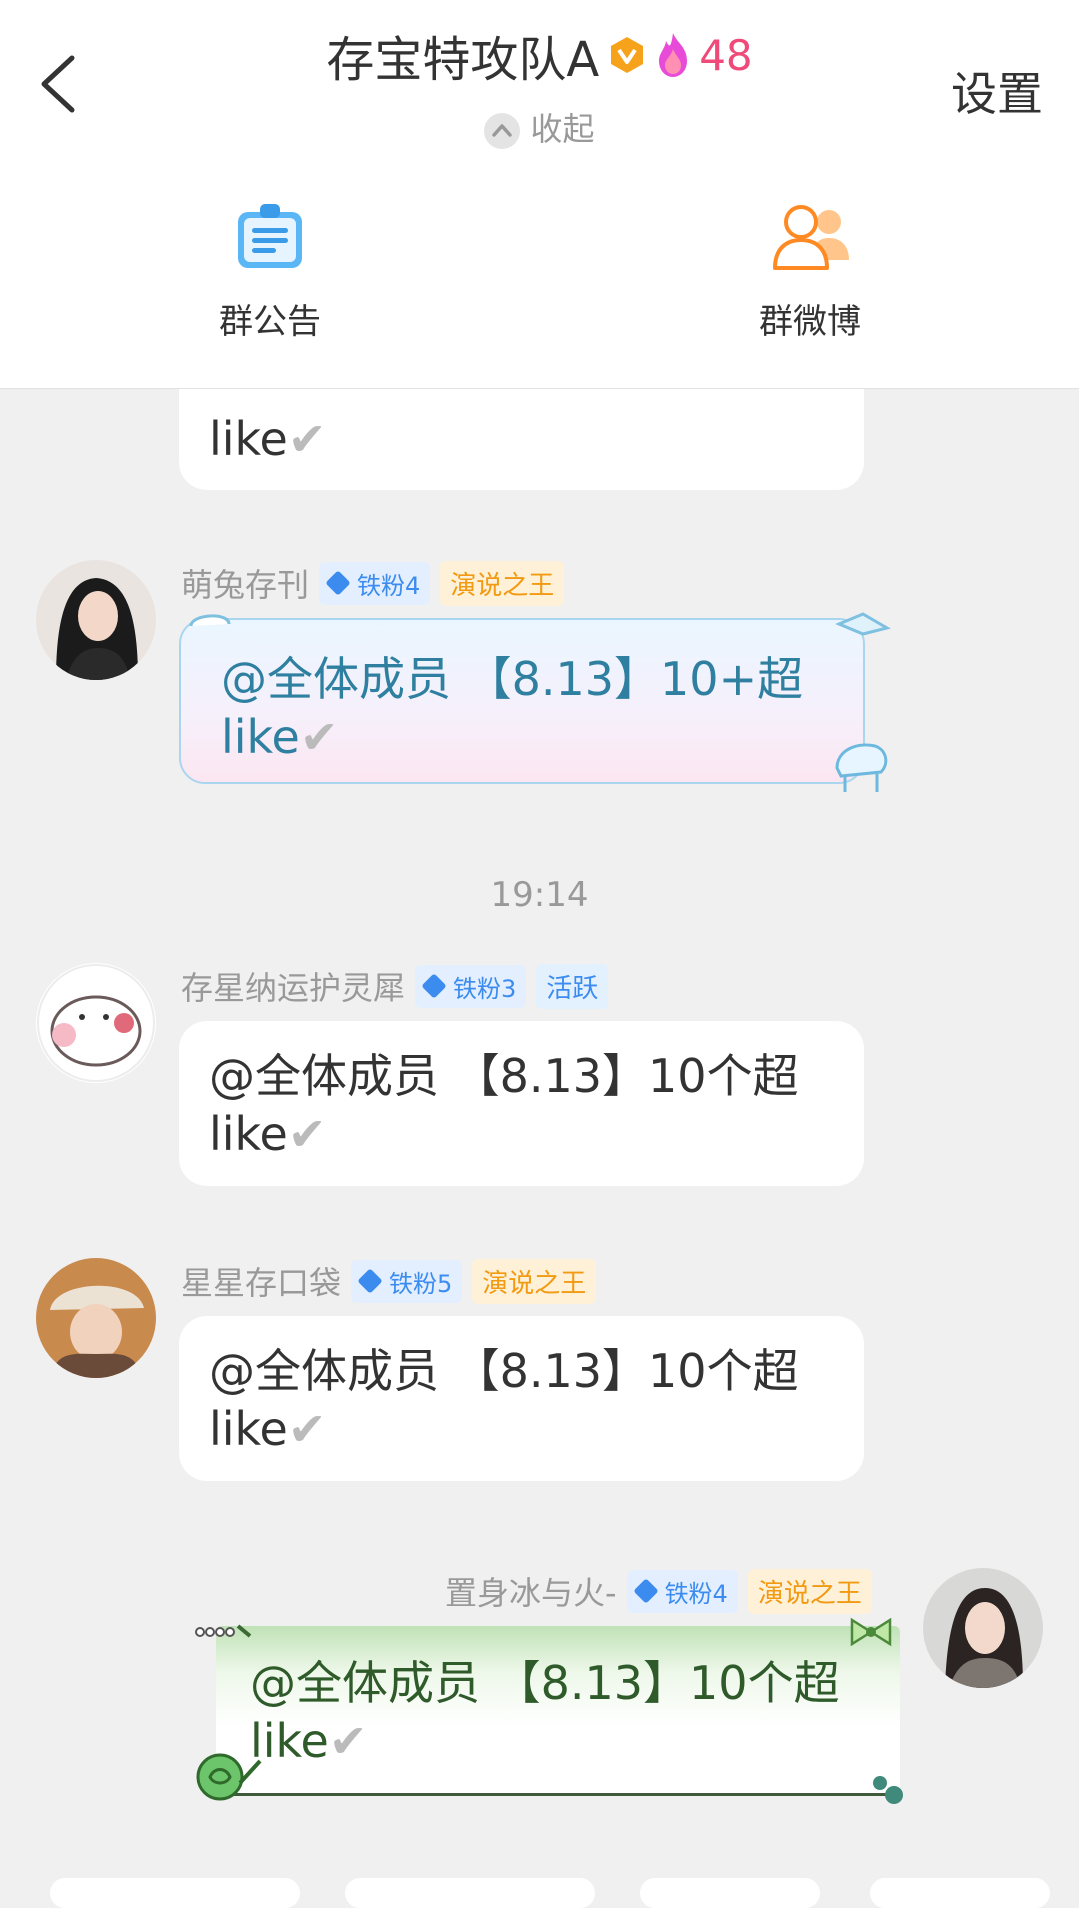 The image size is (1079, 1908). I want to click on bird-decoration-icon, so click(863, 624).